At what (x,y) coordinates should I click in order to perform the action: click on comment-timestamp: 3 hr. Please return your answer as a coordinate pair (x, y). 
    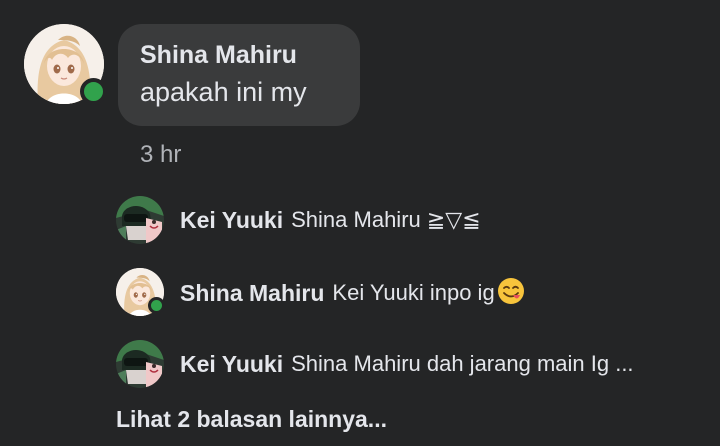
    Looking at the image, I should click on (160, 155).